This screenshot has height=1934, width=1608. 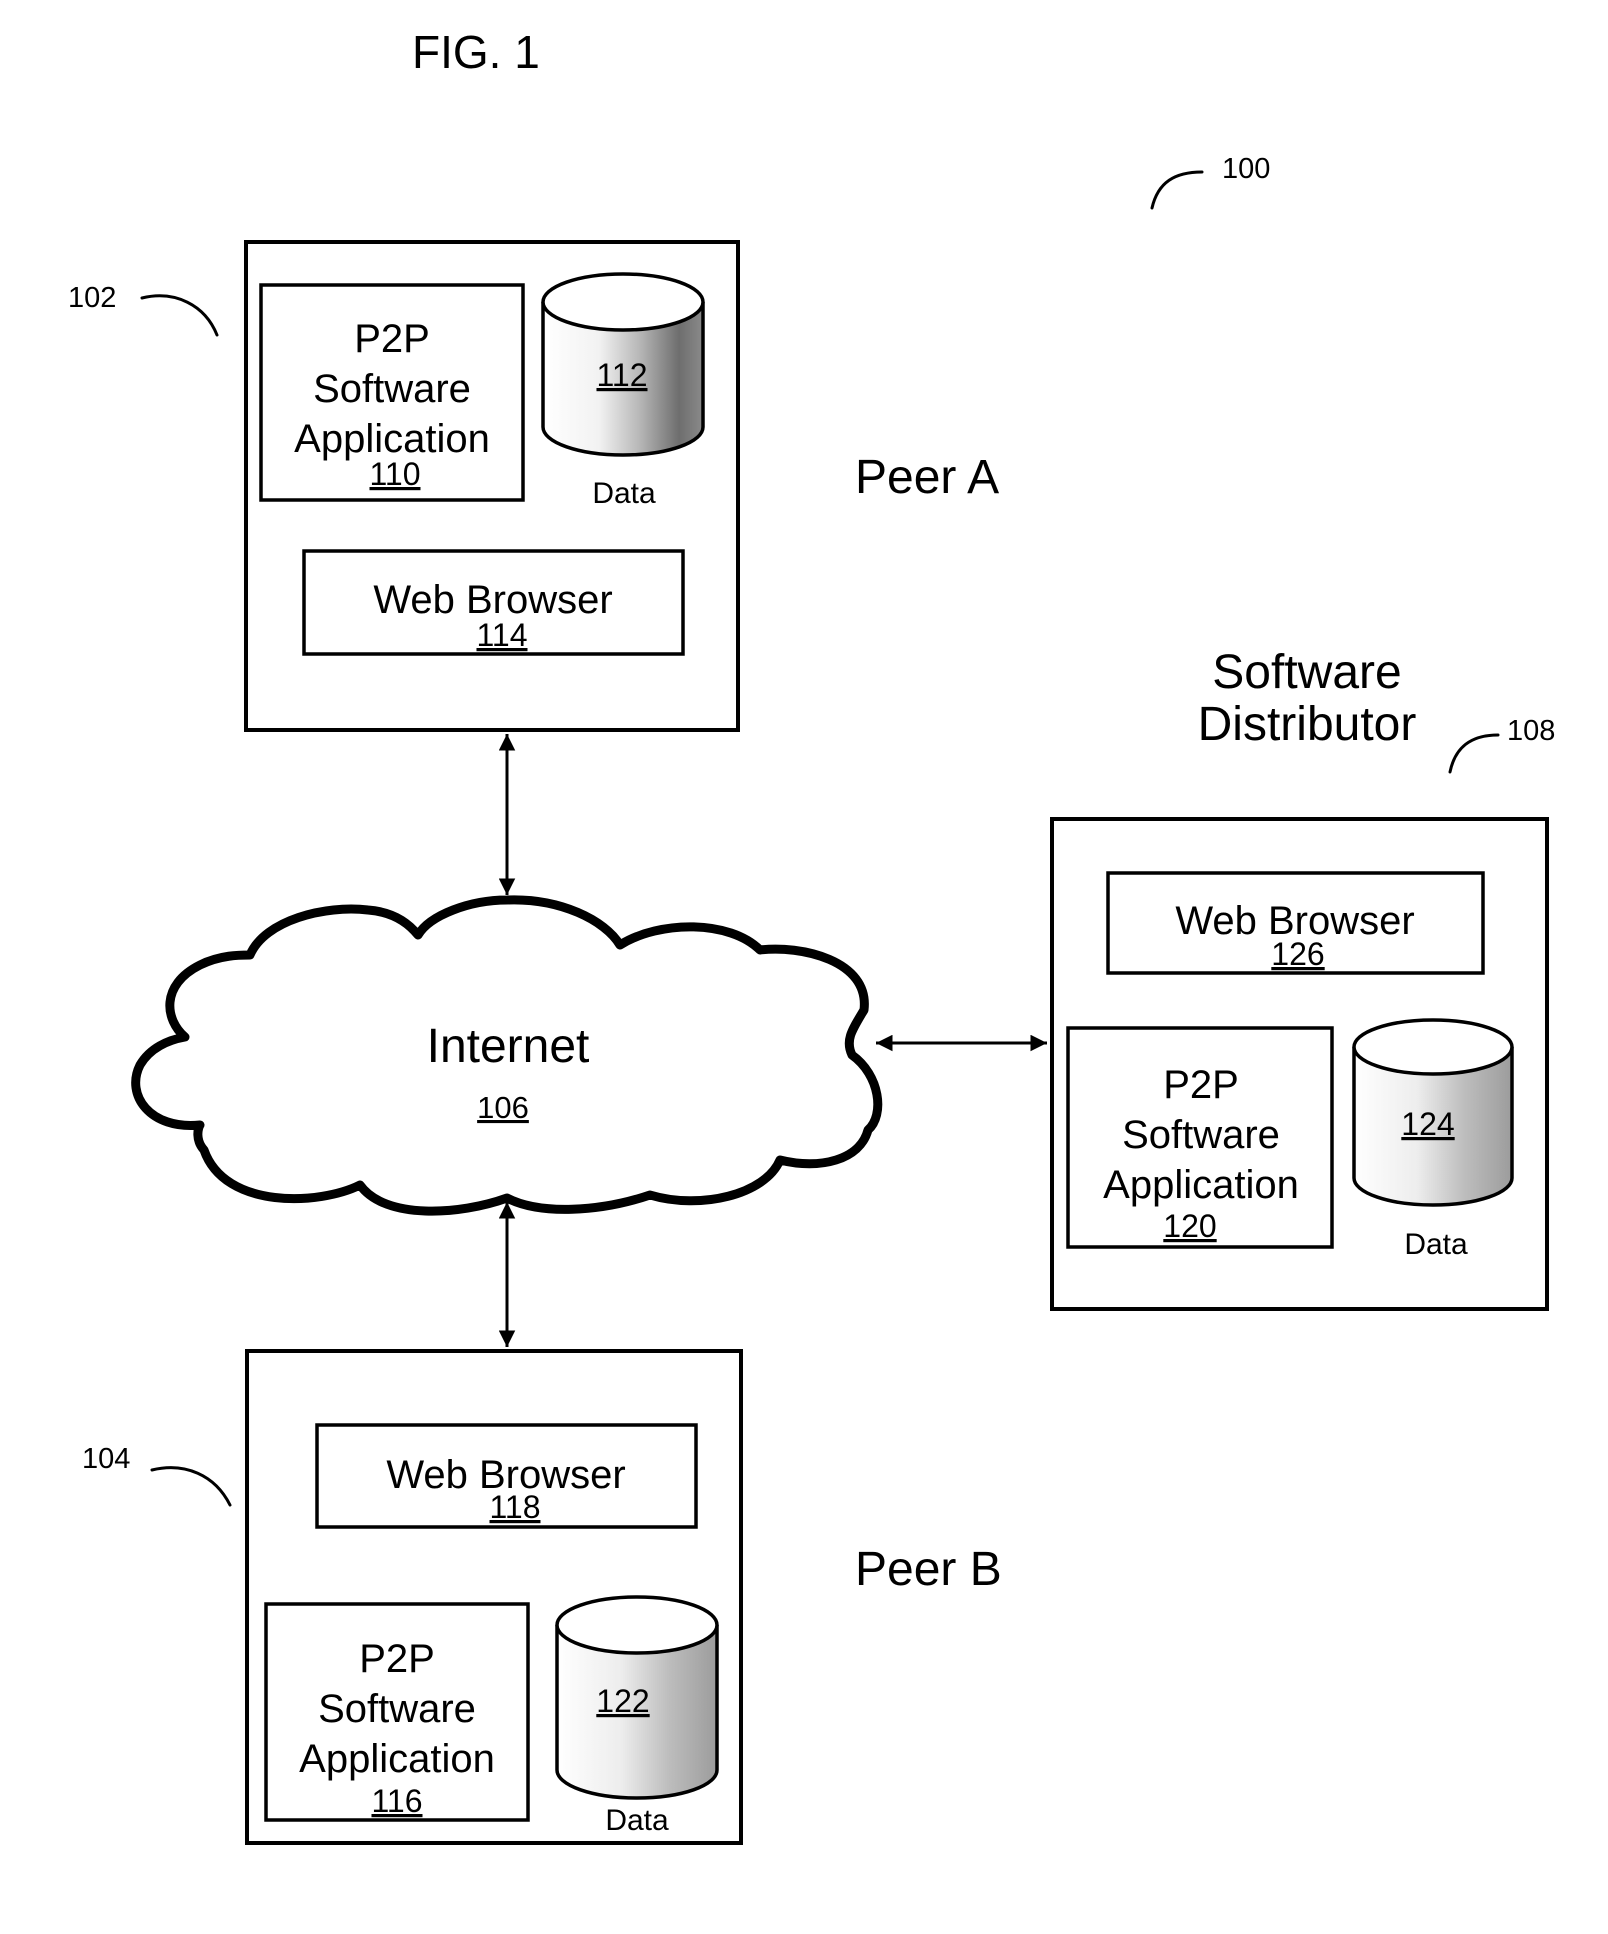 What do you see at coordinates (397, 1659) in the screenshot?
I see `peer-b-p2p-line-1: P2P` at bounding box center [397, 1659].